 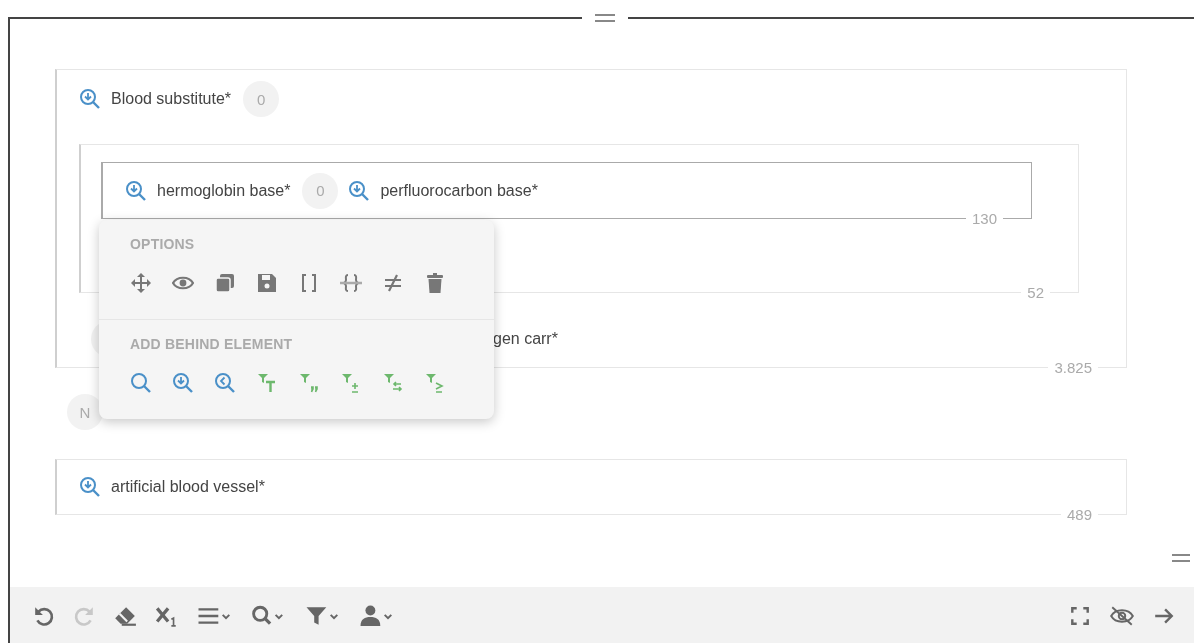 What do you see at coordinates (224, 190) in the screenshot?
I see `term-label: hermoglobin base*` at bounding box center [224, 190].